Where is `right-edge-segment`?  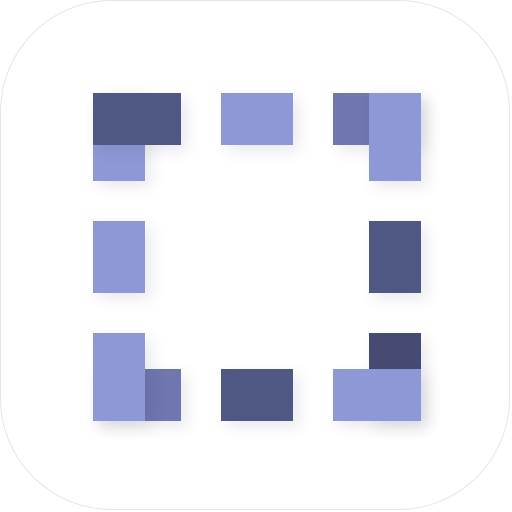
right-edge-segment is located at coordinates (395, 257).